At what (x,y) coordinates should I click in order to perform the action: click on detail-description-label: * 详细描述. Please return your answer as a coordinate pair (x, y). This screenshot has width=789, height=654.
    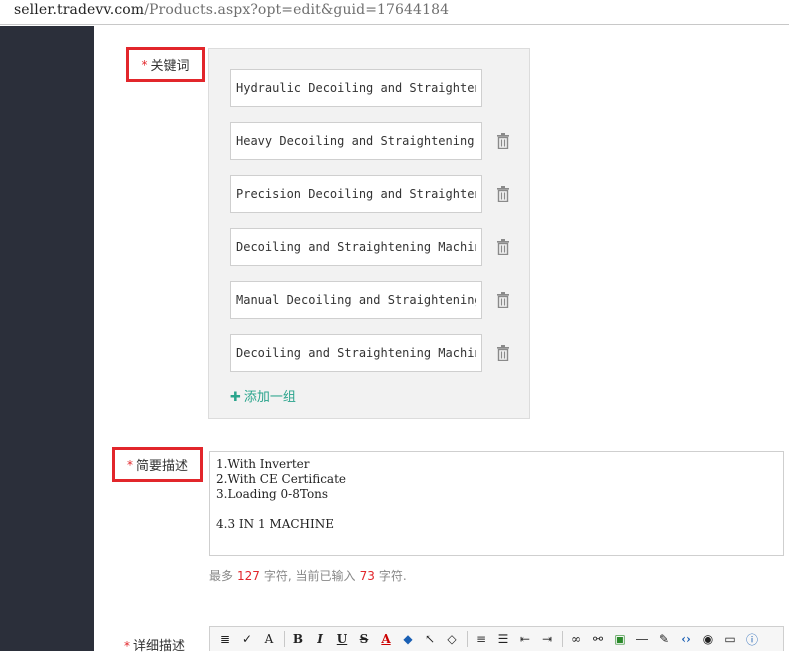
    Looking at the image, I should click on (154, 644).